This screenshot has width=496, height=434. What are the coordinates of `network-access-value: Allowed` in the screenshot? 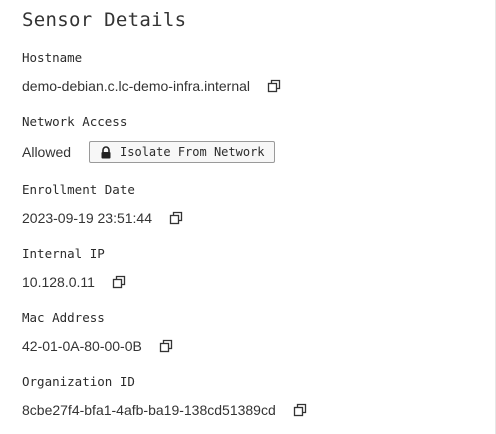 It's located at (47, 152).